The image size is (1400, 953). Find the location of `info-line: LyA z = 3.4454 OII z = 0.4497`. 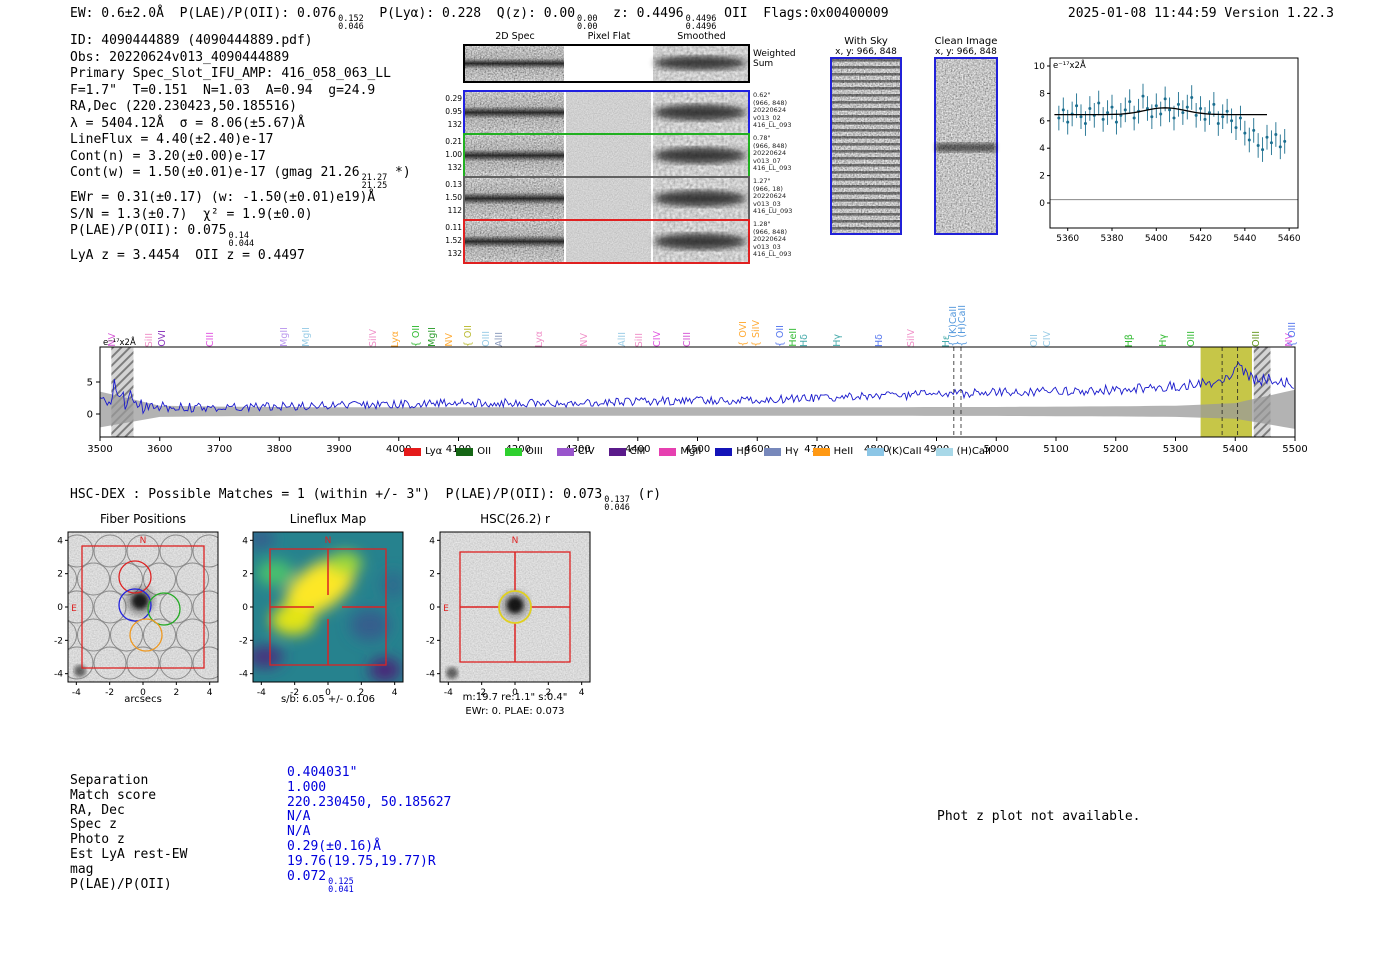

info-line: LyA z = 3.4454 OII z = 0.4497 is located at coordinates (187, 255).